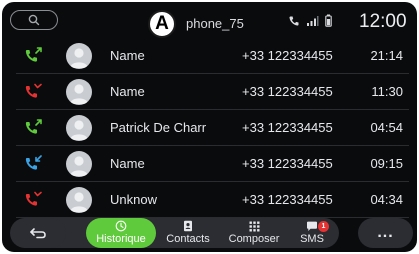 Image resolution: width=419 pixels, height=254 pixels. I want to click on tab-composer: Composer, so click(254, 233).